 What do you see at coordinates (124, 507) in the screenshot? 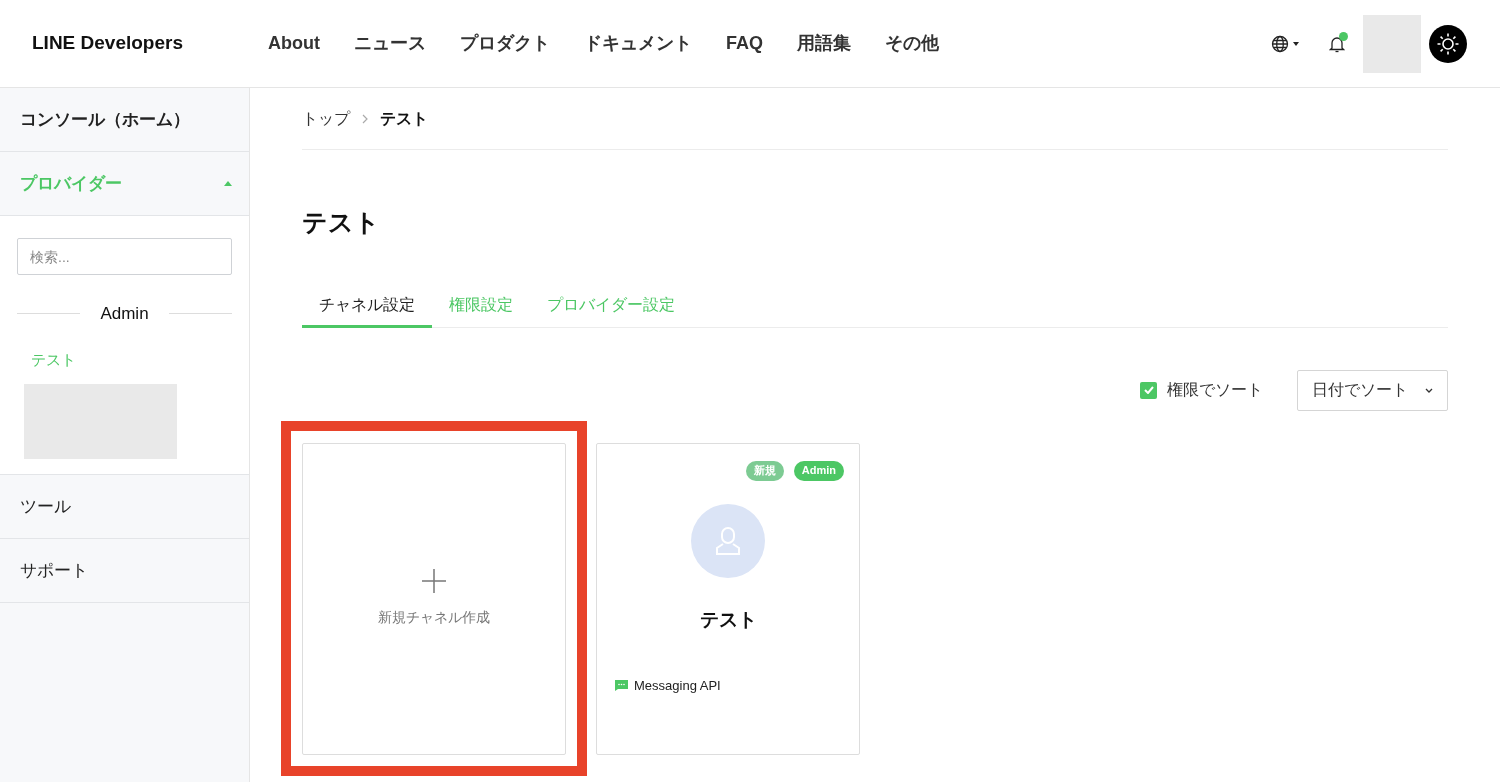
I see `sidebar-item: ツール` at bounding box center [124, 507].